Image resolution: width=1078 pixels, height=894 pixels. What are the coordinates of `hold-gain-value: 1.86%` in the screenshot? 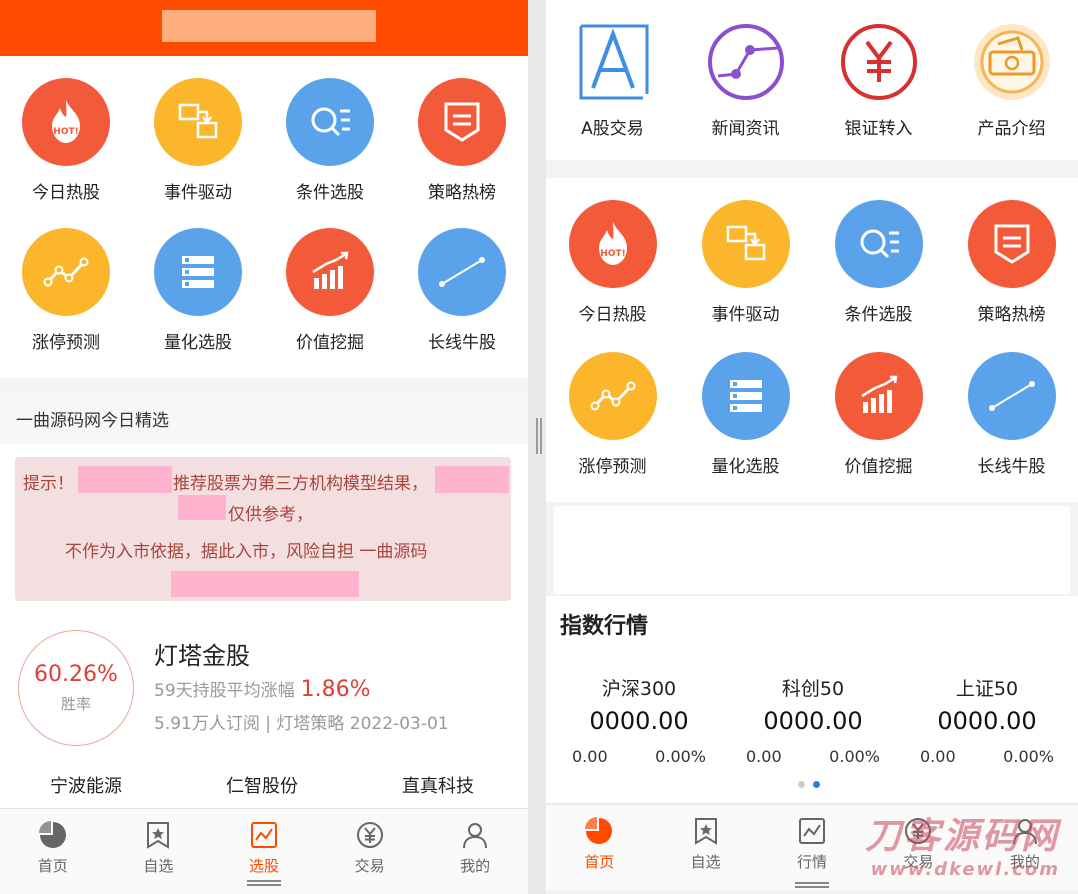 It's located at (335, 689).